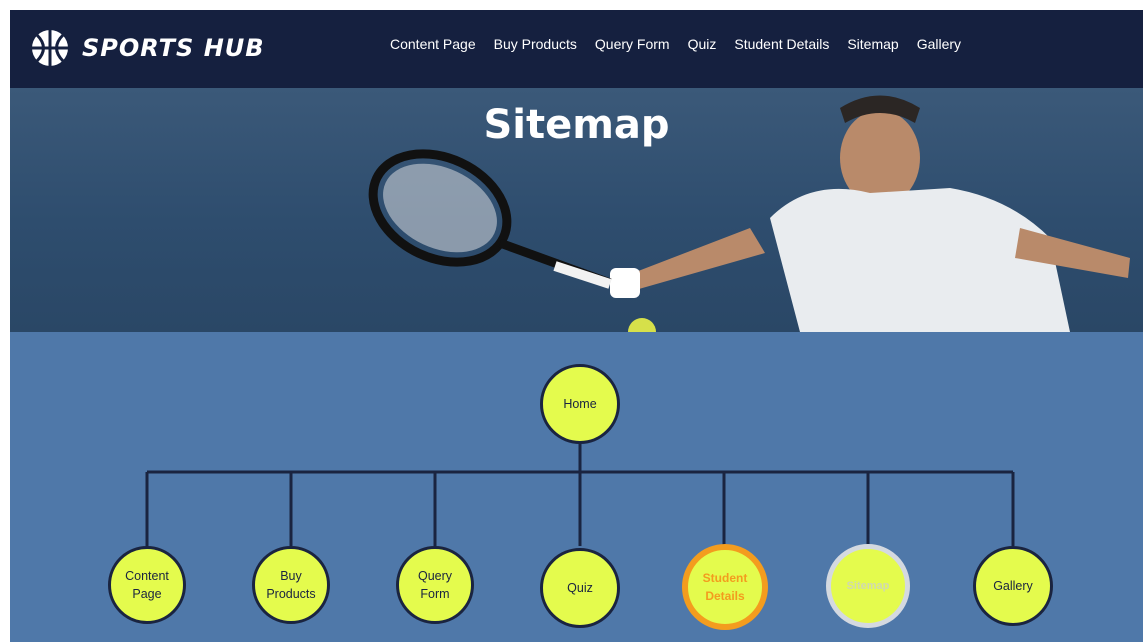  Describe the element at coordinates (535, 44) in the screenshot. I see `nav-buy-products: Buy Products` at that location.